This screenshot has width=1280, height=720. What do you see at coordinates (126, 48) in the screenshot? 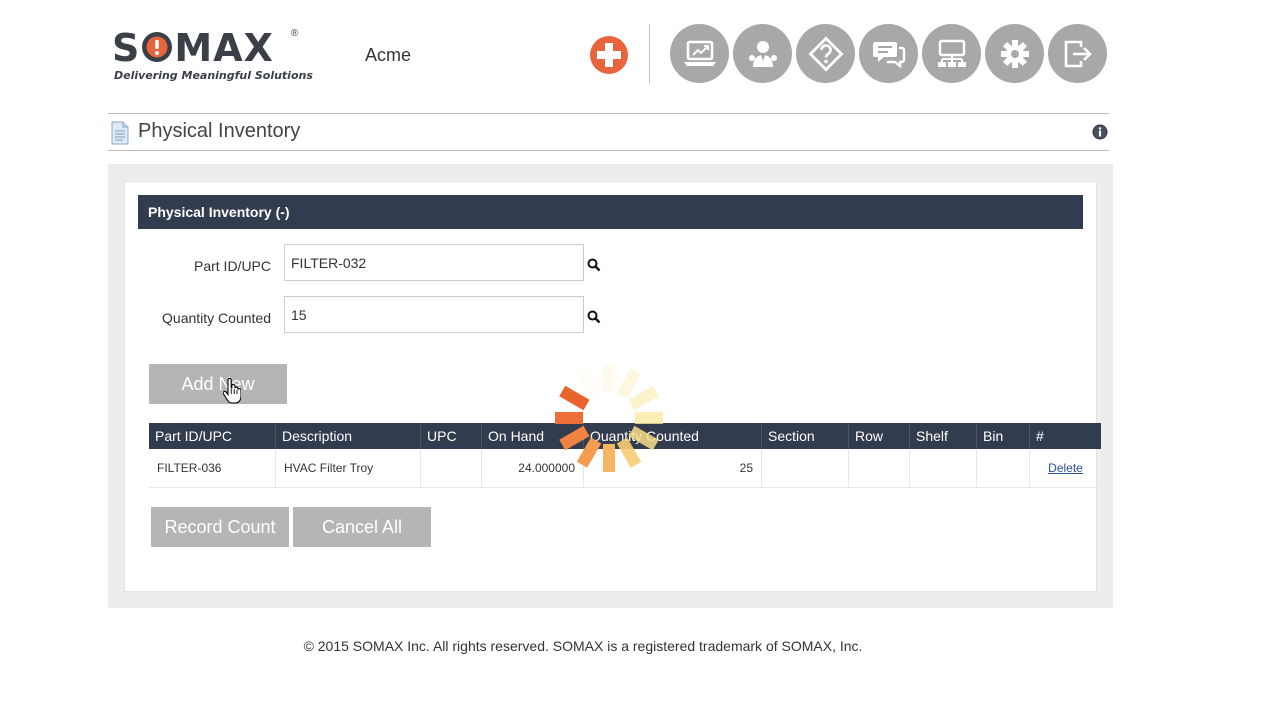
I see `logo-word-prefix: S` at bounding box center [126, 48].